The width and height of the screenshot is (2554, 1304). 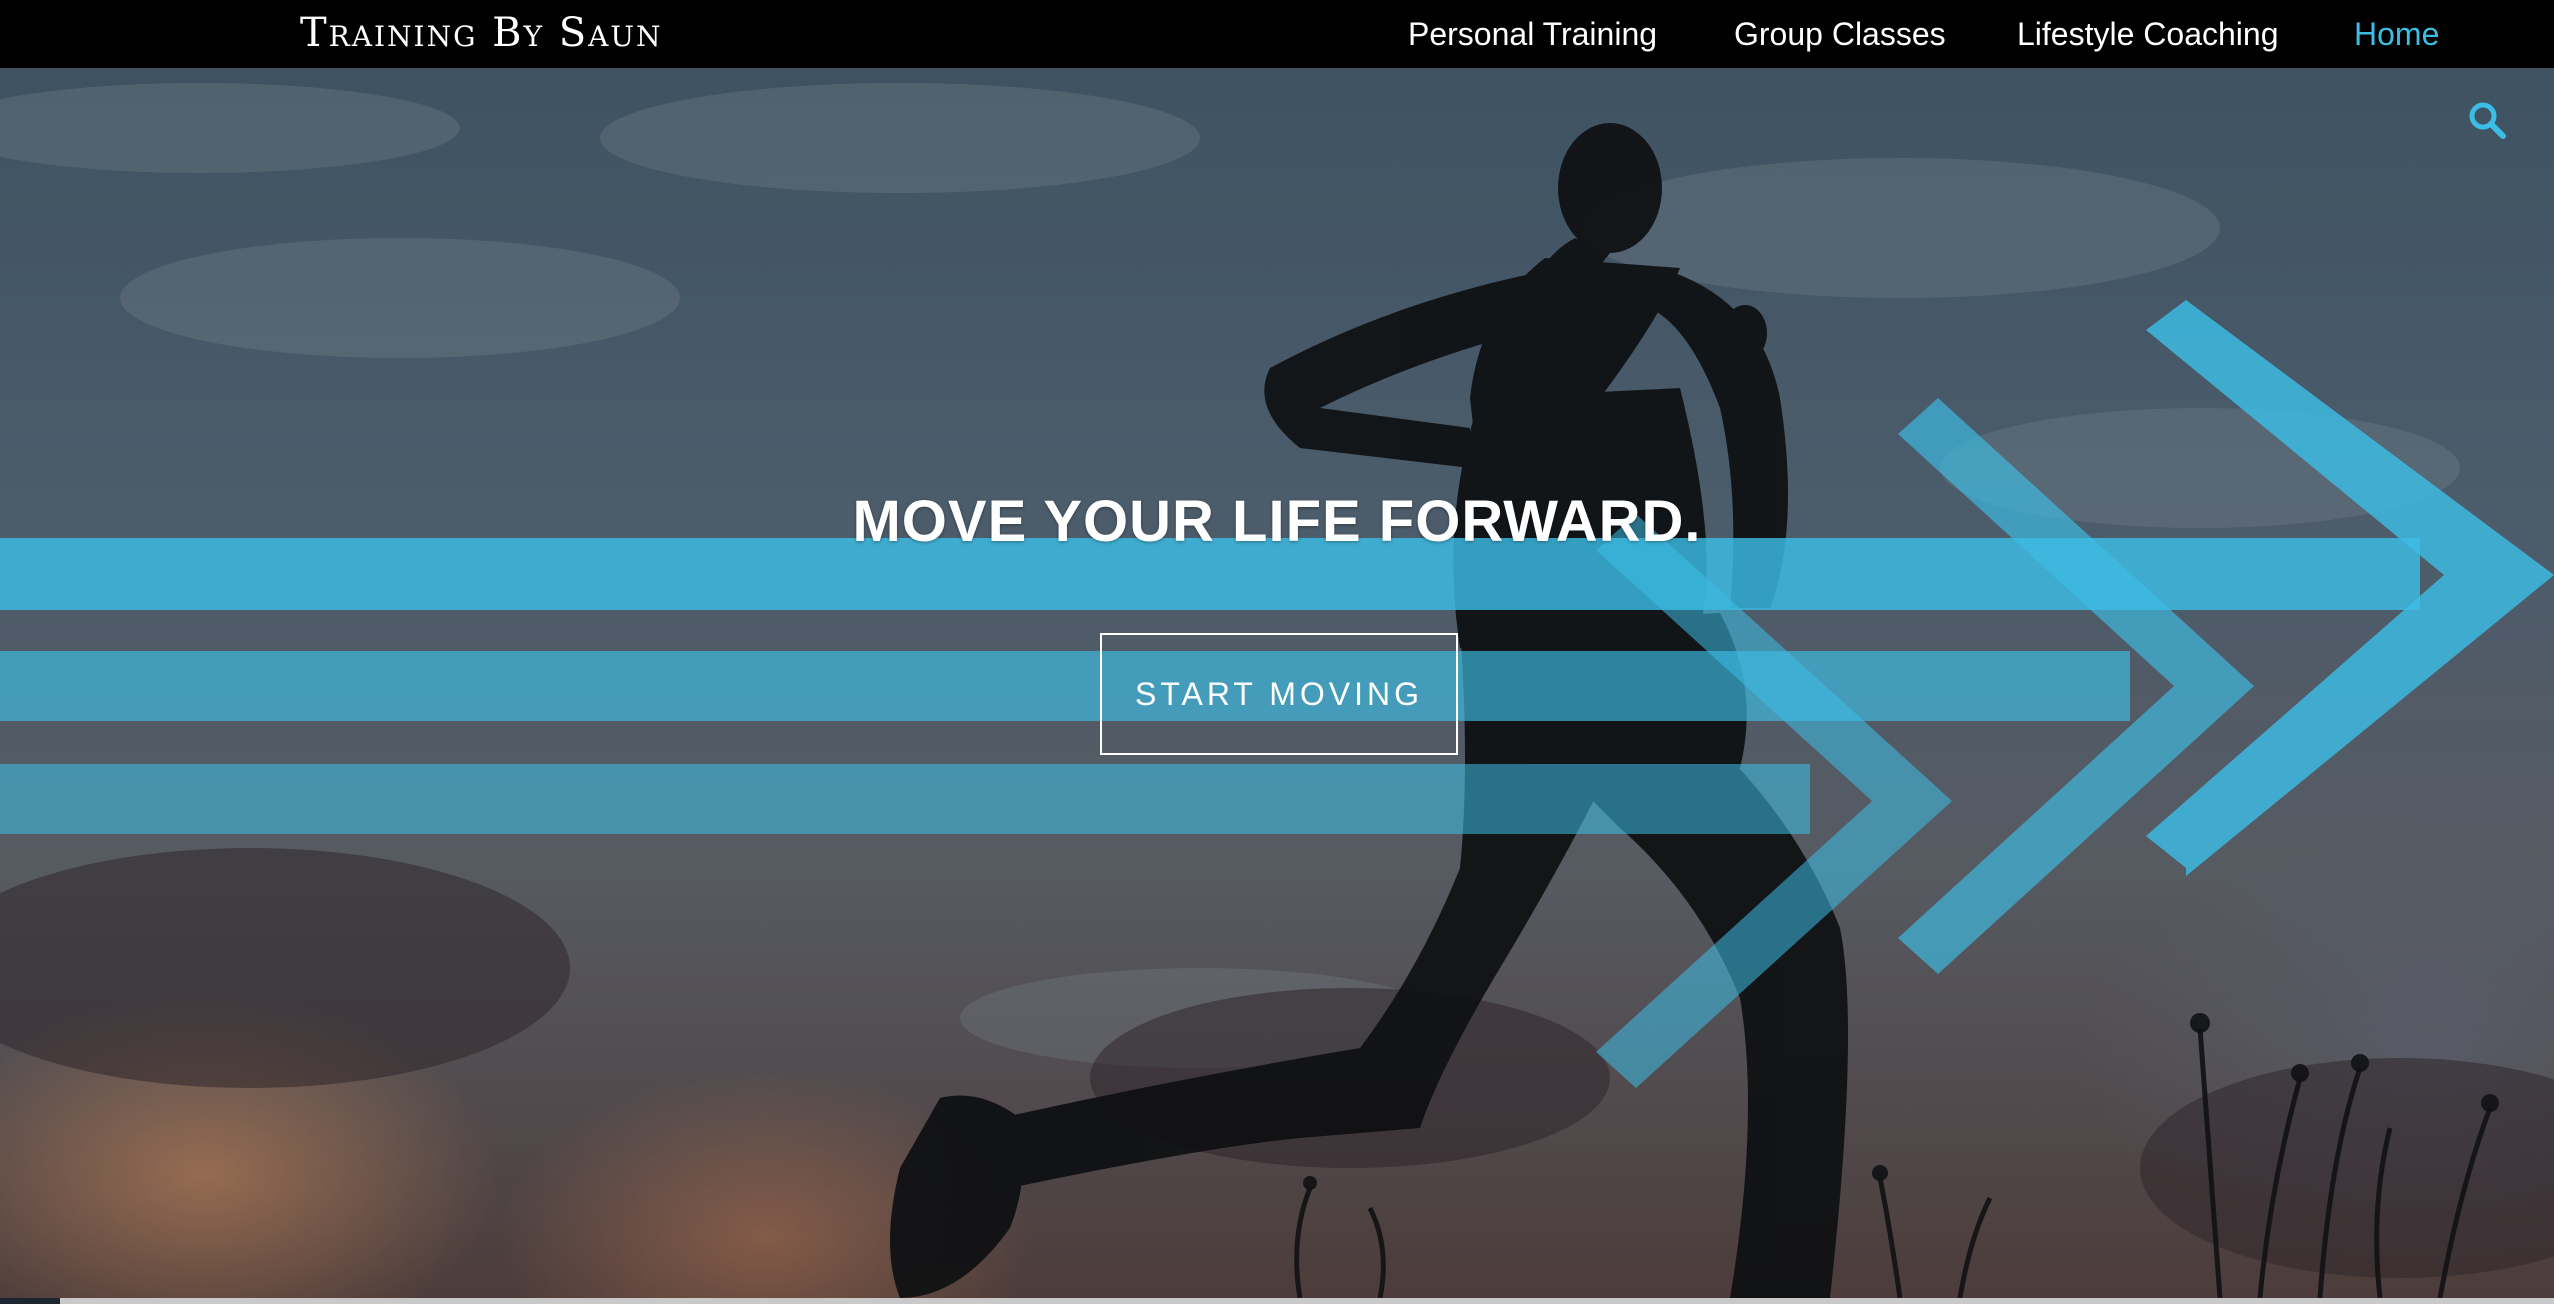 What do you see at coordinates (1277, 521) in the screenshot?
I see `hero-headline: MOVE YOUR LIFE FORWARD.` at bounding box center [1277, 521].